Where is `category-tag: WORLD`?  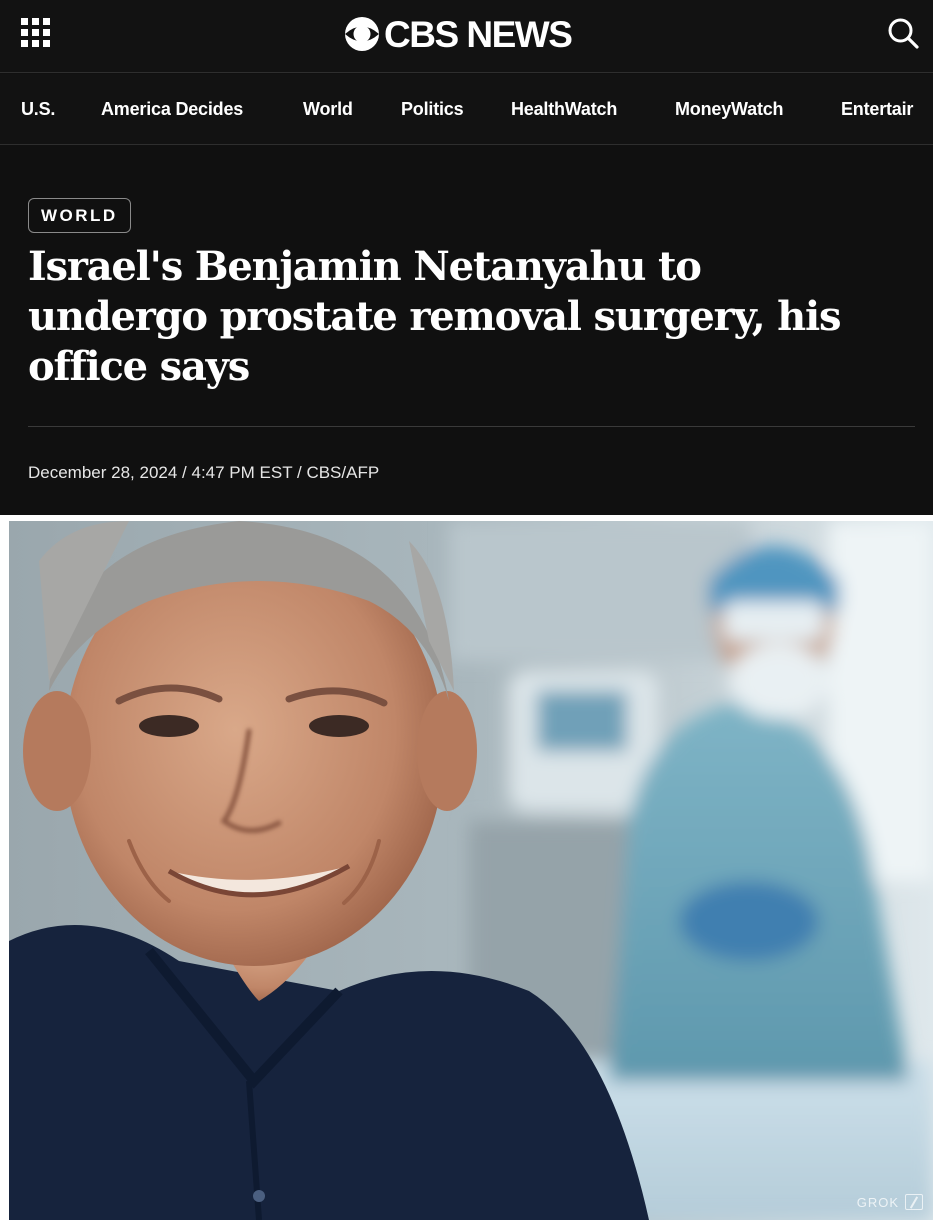 category-tag: WORLD is located at coordinates (79, 215).